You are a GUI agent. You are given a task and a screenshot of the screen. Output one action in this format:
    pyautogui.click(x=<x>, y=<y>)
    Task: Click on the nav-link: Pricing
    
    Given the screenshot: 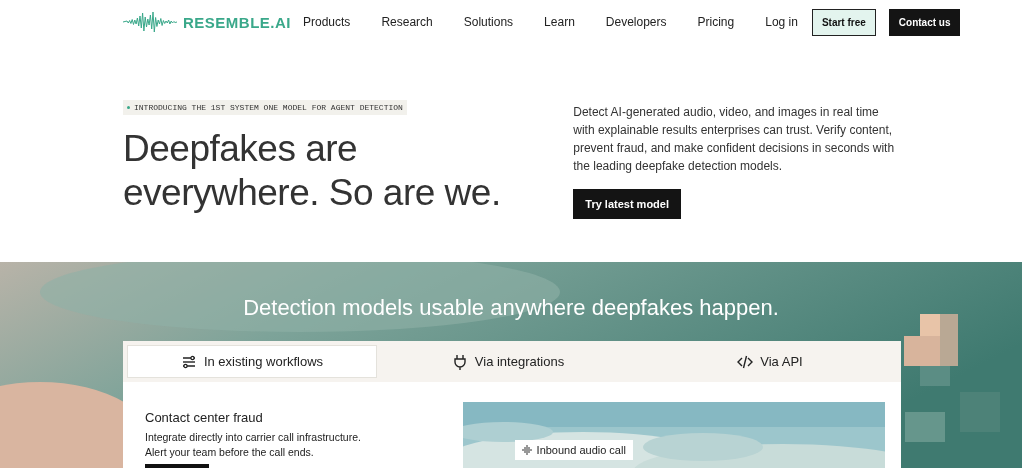 What is the action you would take?
    pyautogui.click(x=716, y=22)
    